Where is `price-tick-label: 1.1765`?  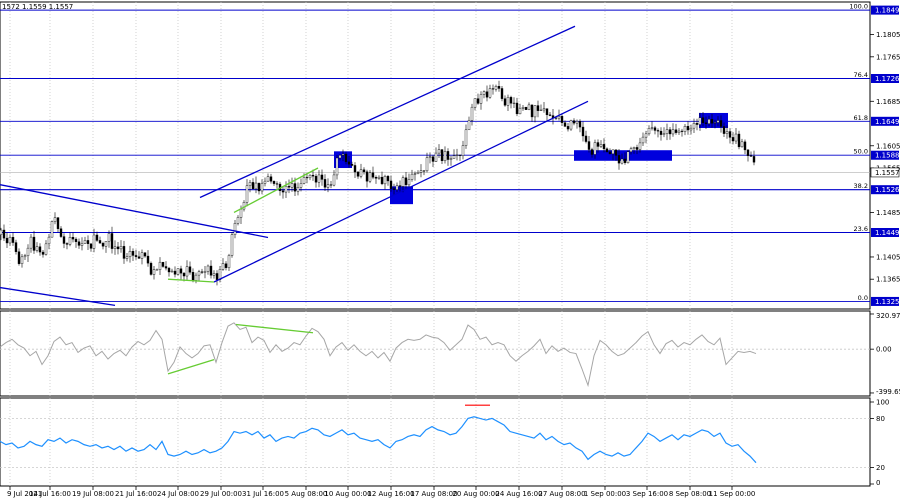 price-tick-label: 1.1765 is located at coordinates (888, 57).